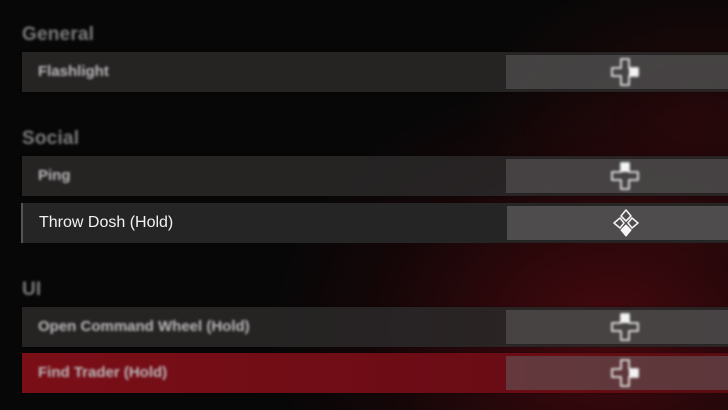 This screenshot has width=728, height=410. Describe the element at coordinates (73, 71) in the screenshot. I see `keybind-label: Flashlight` at that location.